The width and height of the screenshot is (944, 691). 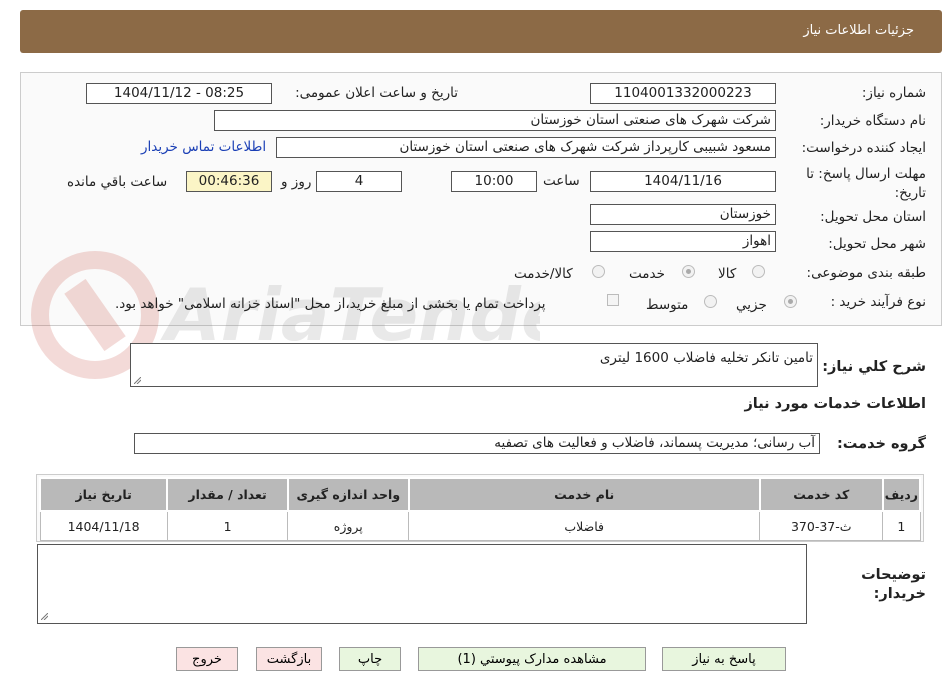 I want to click on deadline-time-field: 10:00, so click(x=494, y=181).